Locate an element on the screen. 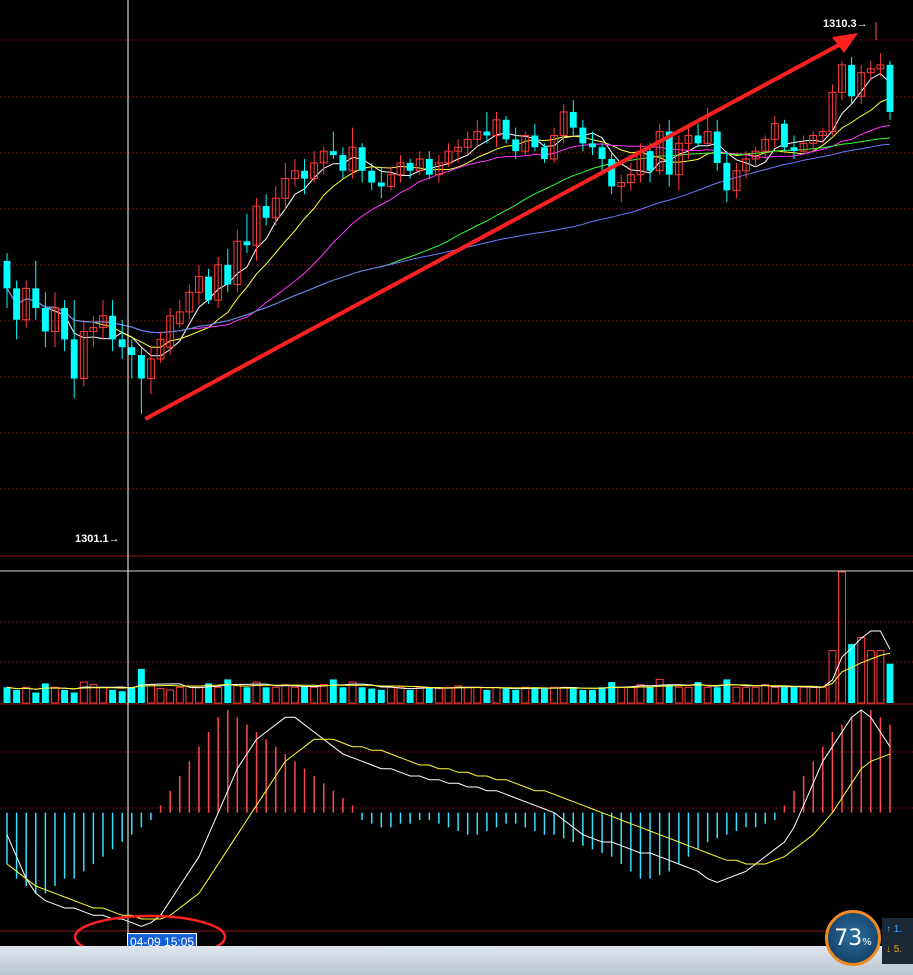  speed-gauge: 73% is located at coordinates (853, 938).